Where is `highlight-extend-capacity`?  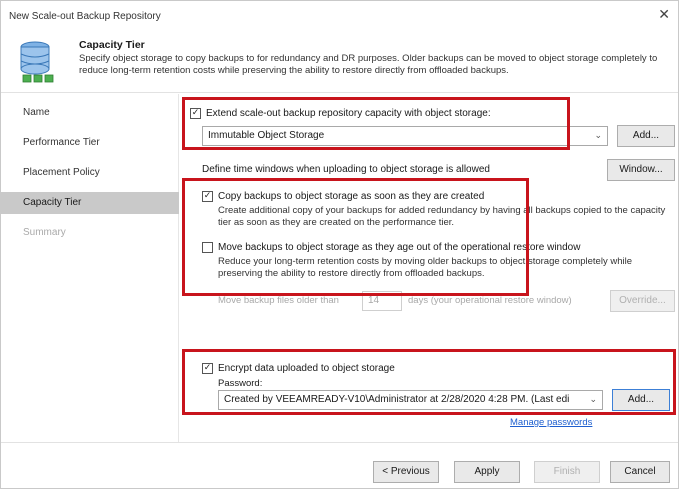
highlight-extend-capacity is located at coordinates (376, 123).